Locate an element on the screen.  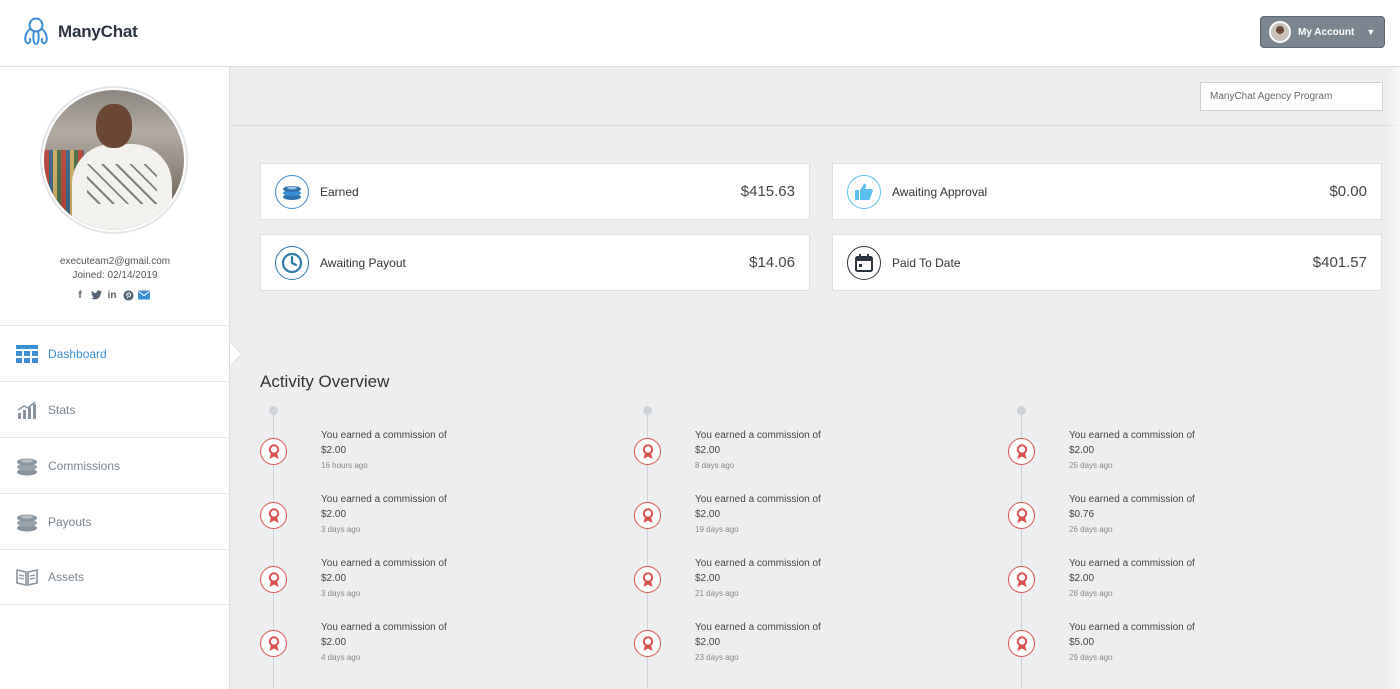
pinterest-icon is located at coordinates (128, 295).